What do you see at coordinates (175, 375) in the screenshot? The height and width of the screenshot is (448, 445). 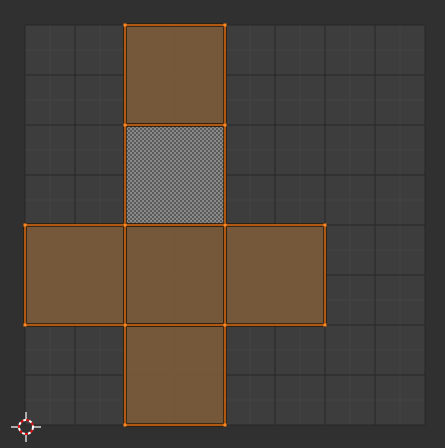 I see `uv-bottom-face` at bounding box center [175, 375].